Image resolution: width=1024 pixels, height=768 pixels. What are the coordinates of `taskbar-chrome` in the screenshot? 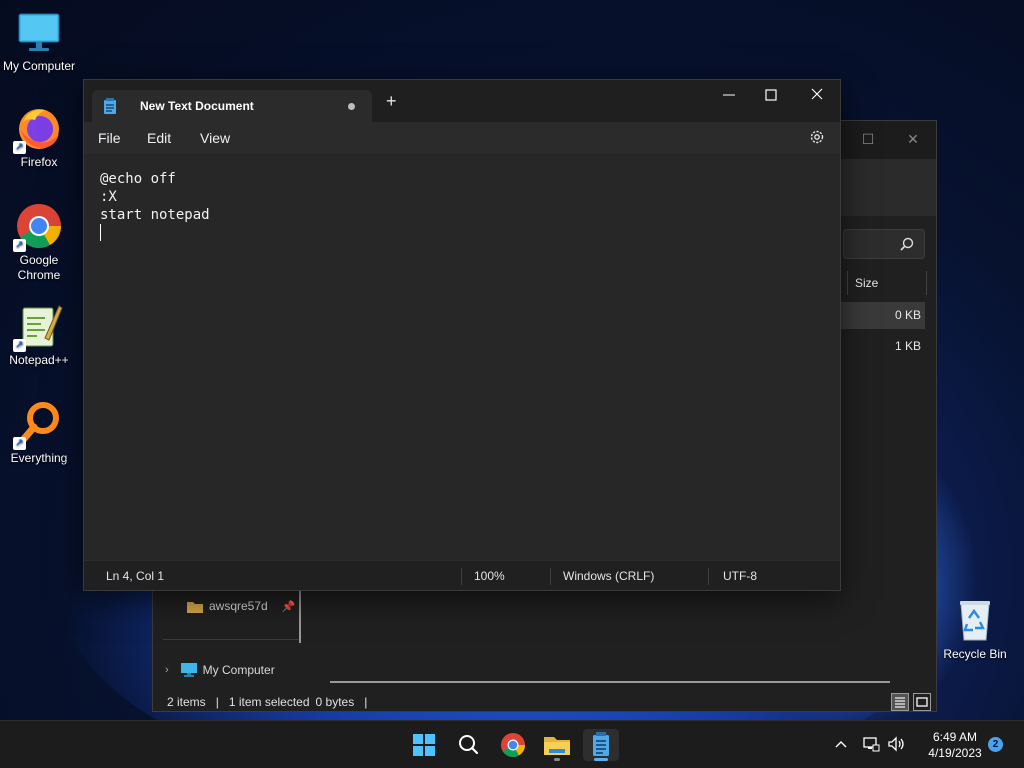 It's located at (513, 745).